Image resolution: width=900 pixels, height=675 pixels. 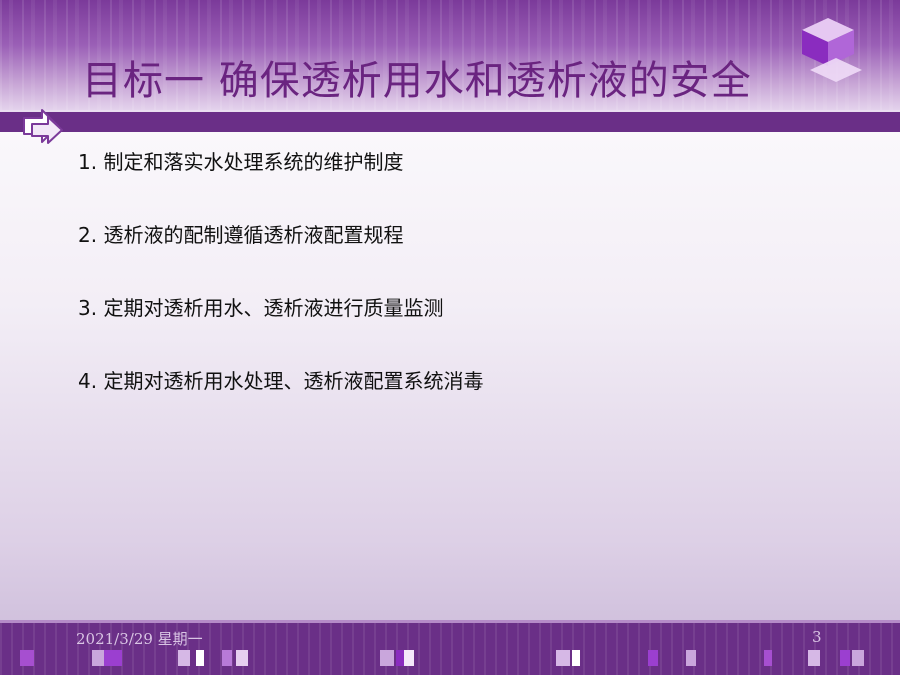 What do you see at coordinates (417, 81) in the screenshot?
I see `slide-title: 目标一 确保透析用水和透析液的安全` at bounding box center [417, 81].